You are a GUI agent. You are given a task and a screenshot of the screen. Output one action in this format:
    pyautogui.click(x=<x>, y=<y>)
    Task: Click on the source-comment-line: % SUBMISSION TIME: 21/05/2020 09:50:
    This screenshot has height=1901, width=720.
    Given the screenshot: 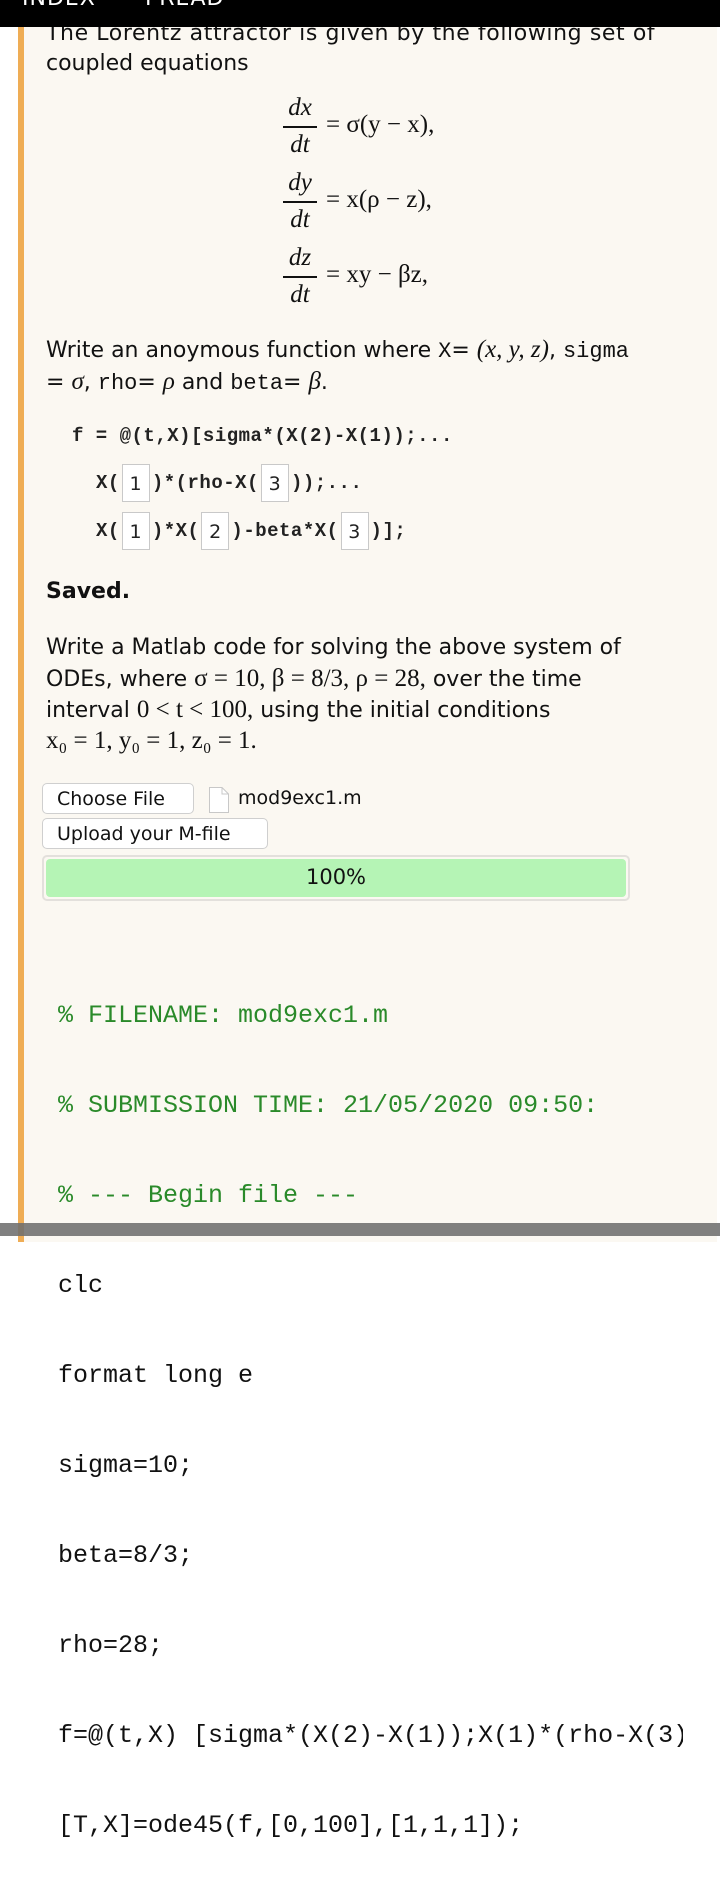 What is the action you would take?
    pyautogui.click(x=328, y=1105)
    